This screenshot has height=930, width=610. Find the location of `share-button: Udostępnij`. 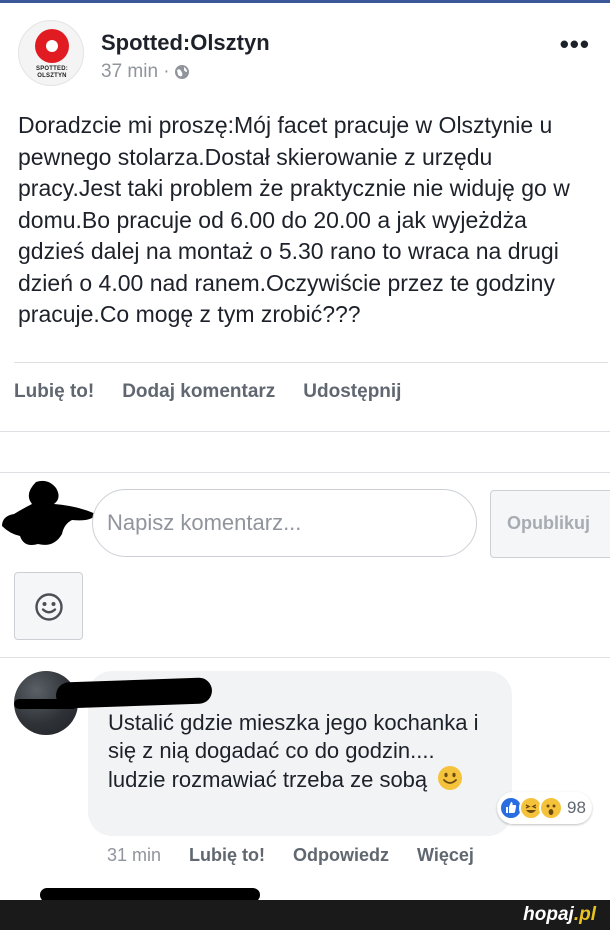

share-button: Udostępnij is located at coordinates (352, 392).